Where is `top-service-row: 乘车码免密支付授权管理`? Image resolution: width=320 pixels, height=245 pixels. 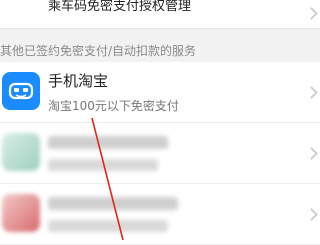
top-service-row: 乘车码免密支付授权管理 is located at coordinates (160, 14).